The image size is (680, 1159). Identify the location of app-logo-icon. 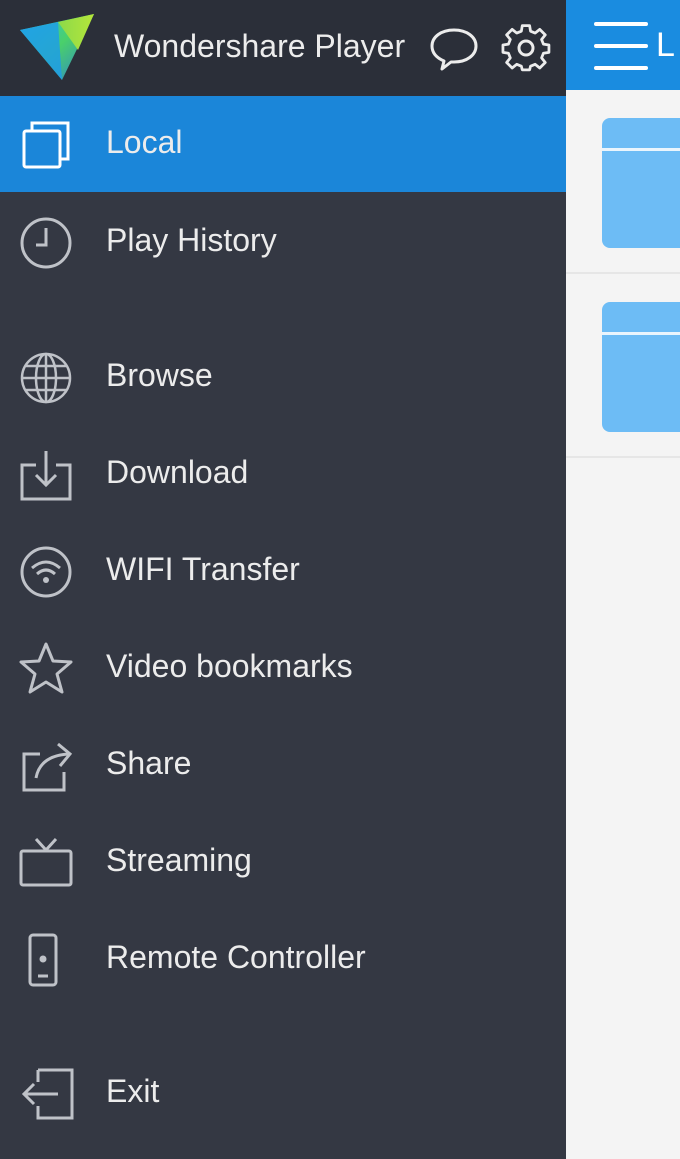
(58, 48).